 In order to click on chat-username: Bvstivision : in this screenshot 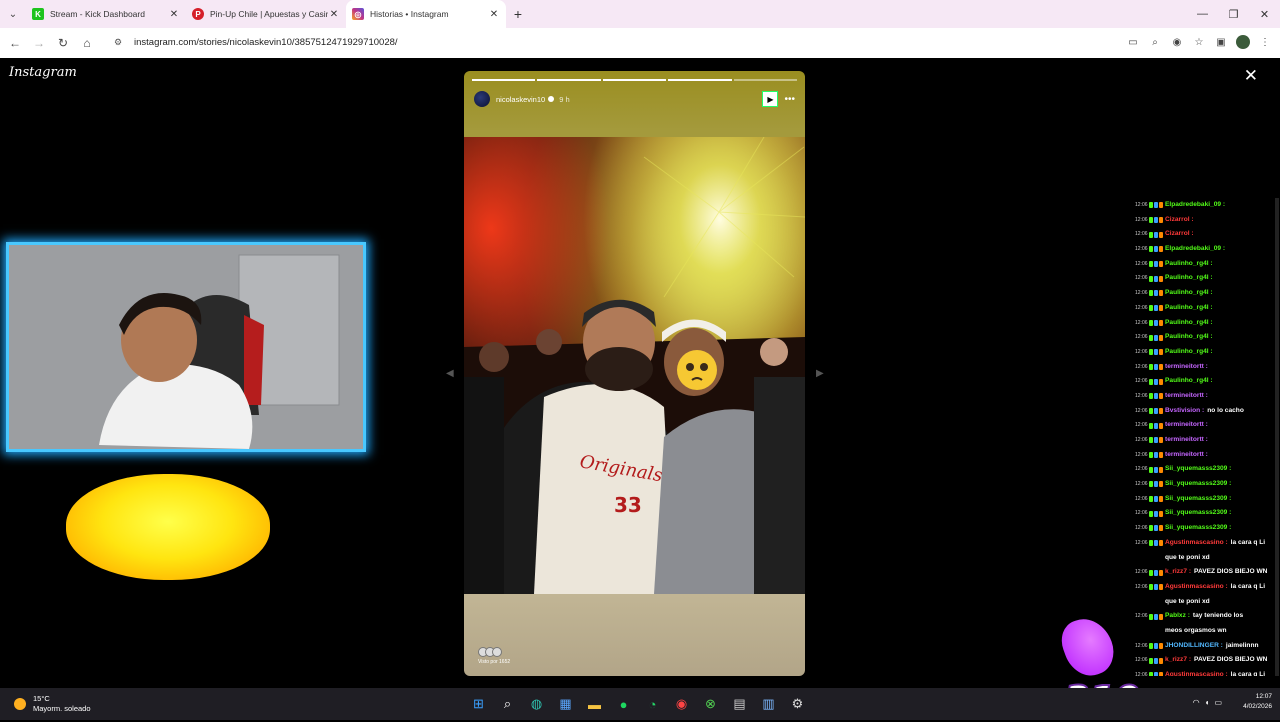, I will do `click(1184, 411)`.